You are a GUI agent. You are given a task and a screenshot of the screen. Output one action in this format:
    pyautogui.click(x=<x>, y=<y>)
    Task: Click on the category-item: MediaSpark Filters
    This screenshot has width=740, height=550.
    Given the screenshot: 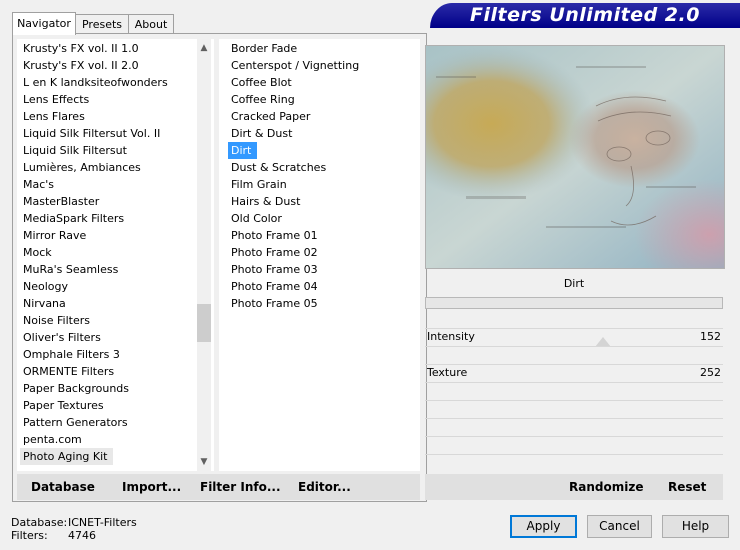 What is the action you would take?
    pyautogui.click(x=107, y=218)
    